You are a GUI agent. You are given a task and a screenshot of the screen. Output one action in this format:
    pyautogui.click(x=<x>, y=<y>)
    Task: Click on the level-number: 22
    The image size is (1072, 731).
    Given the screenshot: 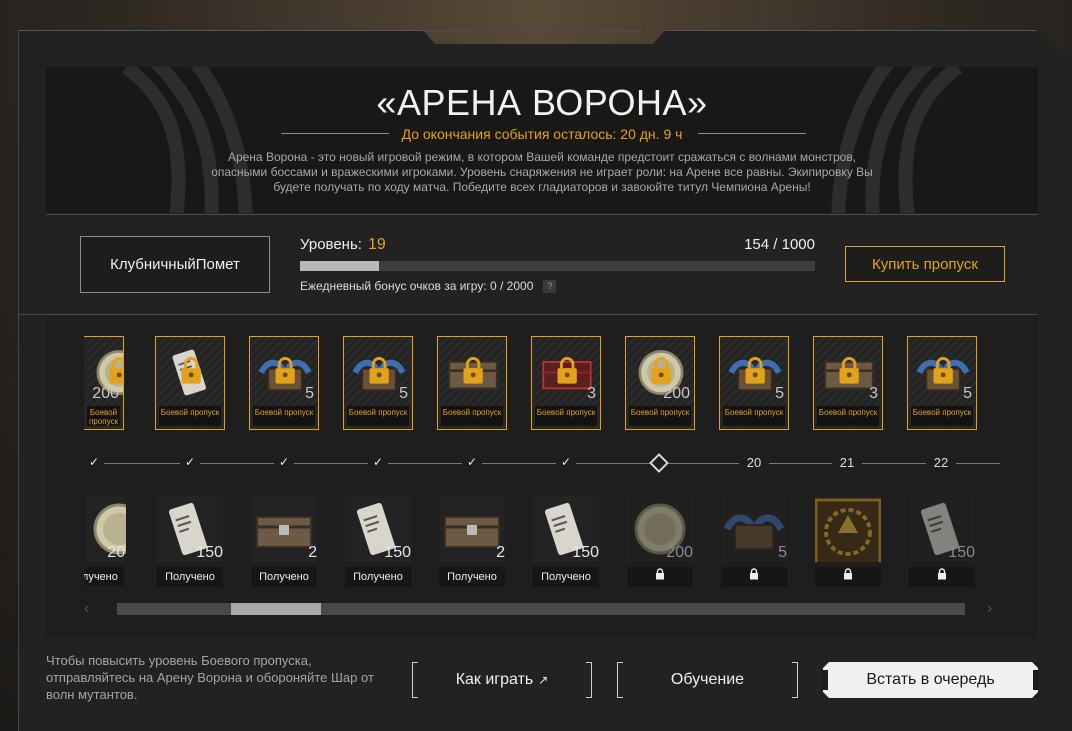 What is the action you would take?
    pyautogui.click(x=941, y=462)
    